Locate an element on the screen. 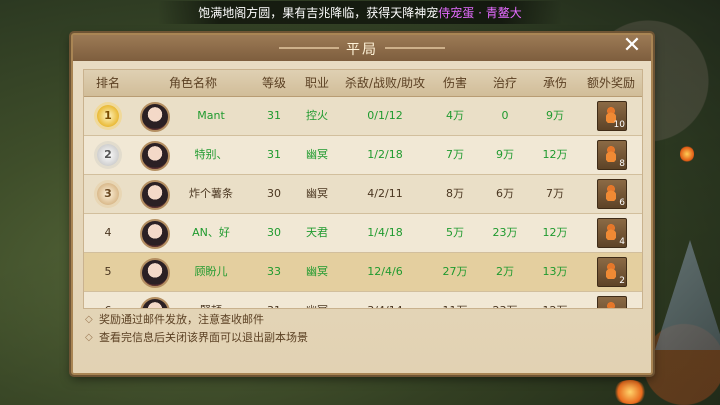  player-name: 緊顿 is located at coordinates (211, 300).